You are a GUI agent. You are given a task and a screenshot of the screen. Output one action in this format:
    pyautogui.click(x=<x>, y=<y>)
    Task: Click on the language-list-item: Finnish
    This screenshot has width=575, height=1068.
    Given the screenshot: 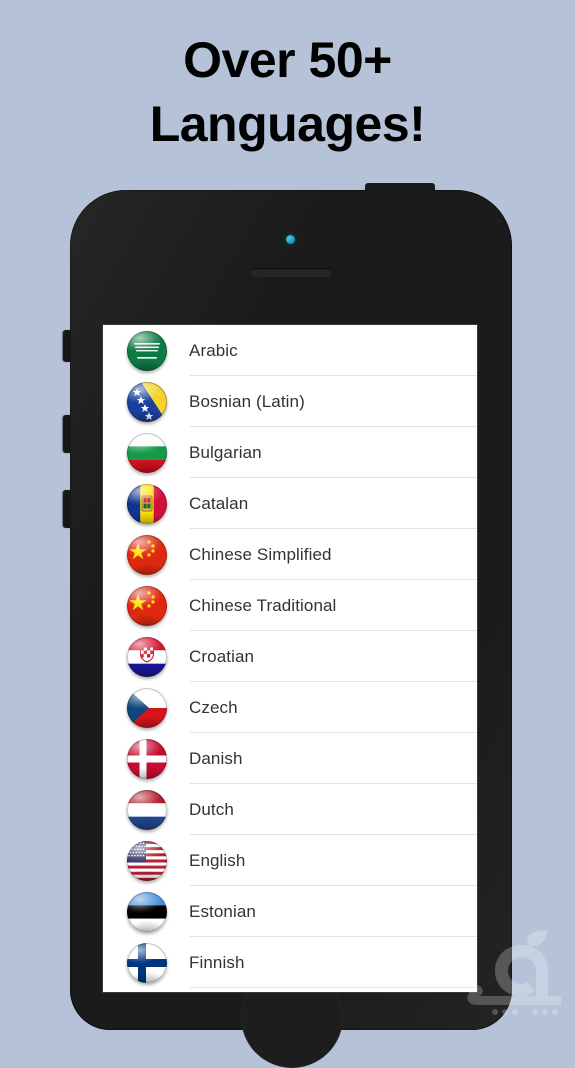 What is the action you would take?
    pyautogui.click(x=290, y=962)
    